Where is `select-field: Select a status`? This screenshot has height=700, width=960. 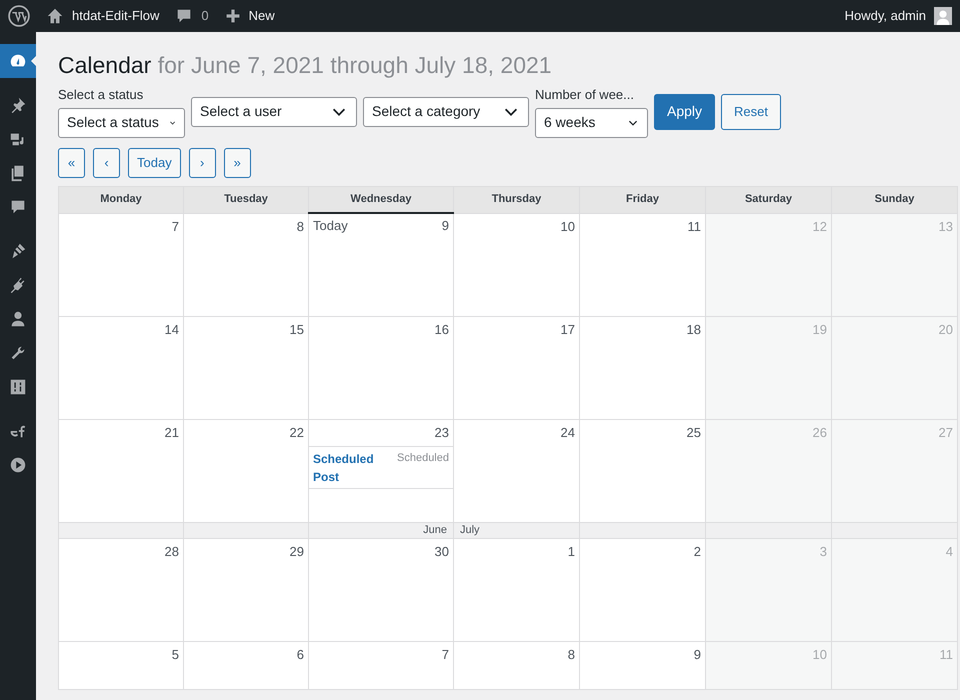
select-field: Select a status is located at coordinates (121, 123).